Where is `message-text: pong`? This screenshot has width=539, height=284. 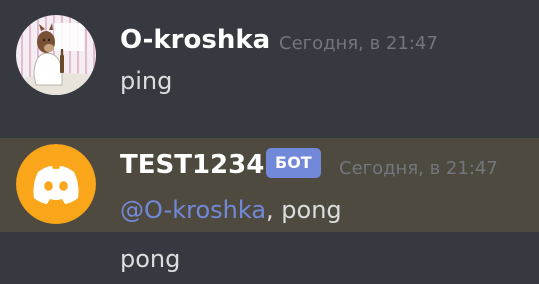
message-text: pong is located at coordinates (150, 259).